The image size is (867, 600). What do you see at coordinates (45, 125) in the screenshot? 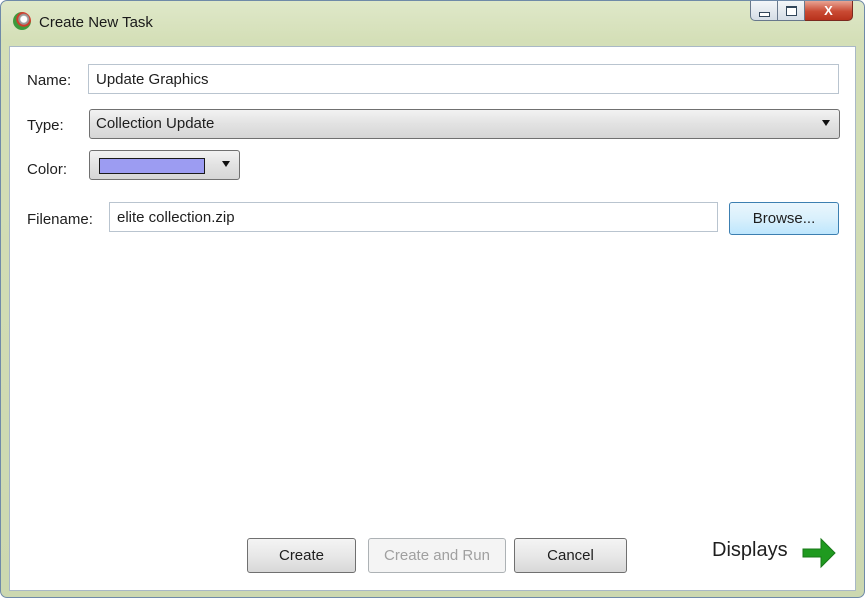
I see `type-label: Type:` at bounding box center [45, 125].